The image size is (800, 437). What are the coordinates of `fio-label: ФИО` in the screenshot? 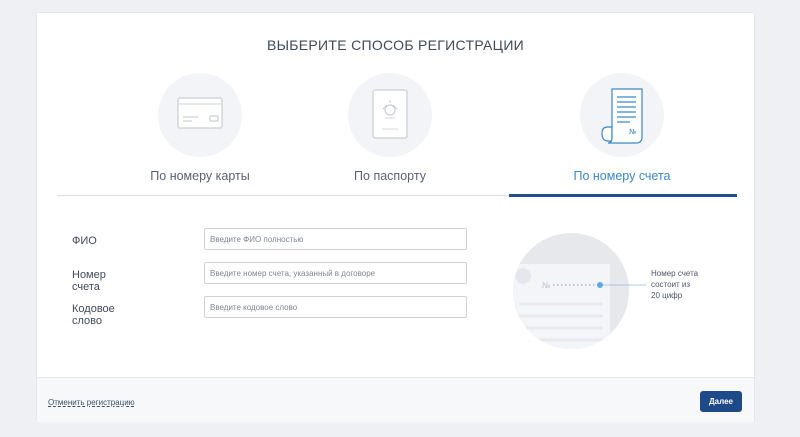 It's located at (84, 241).